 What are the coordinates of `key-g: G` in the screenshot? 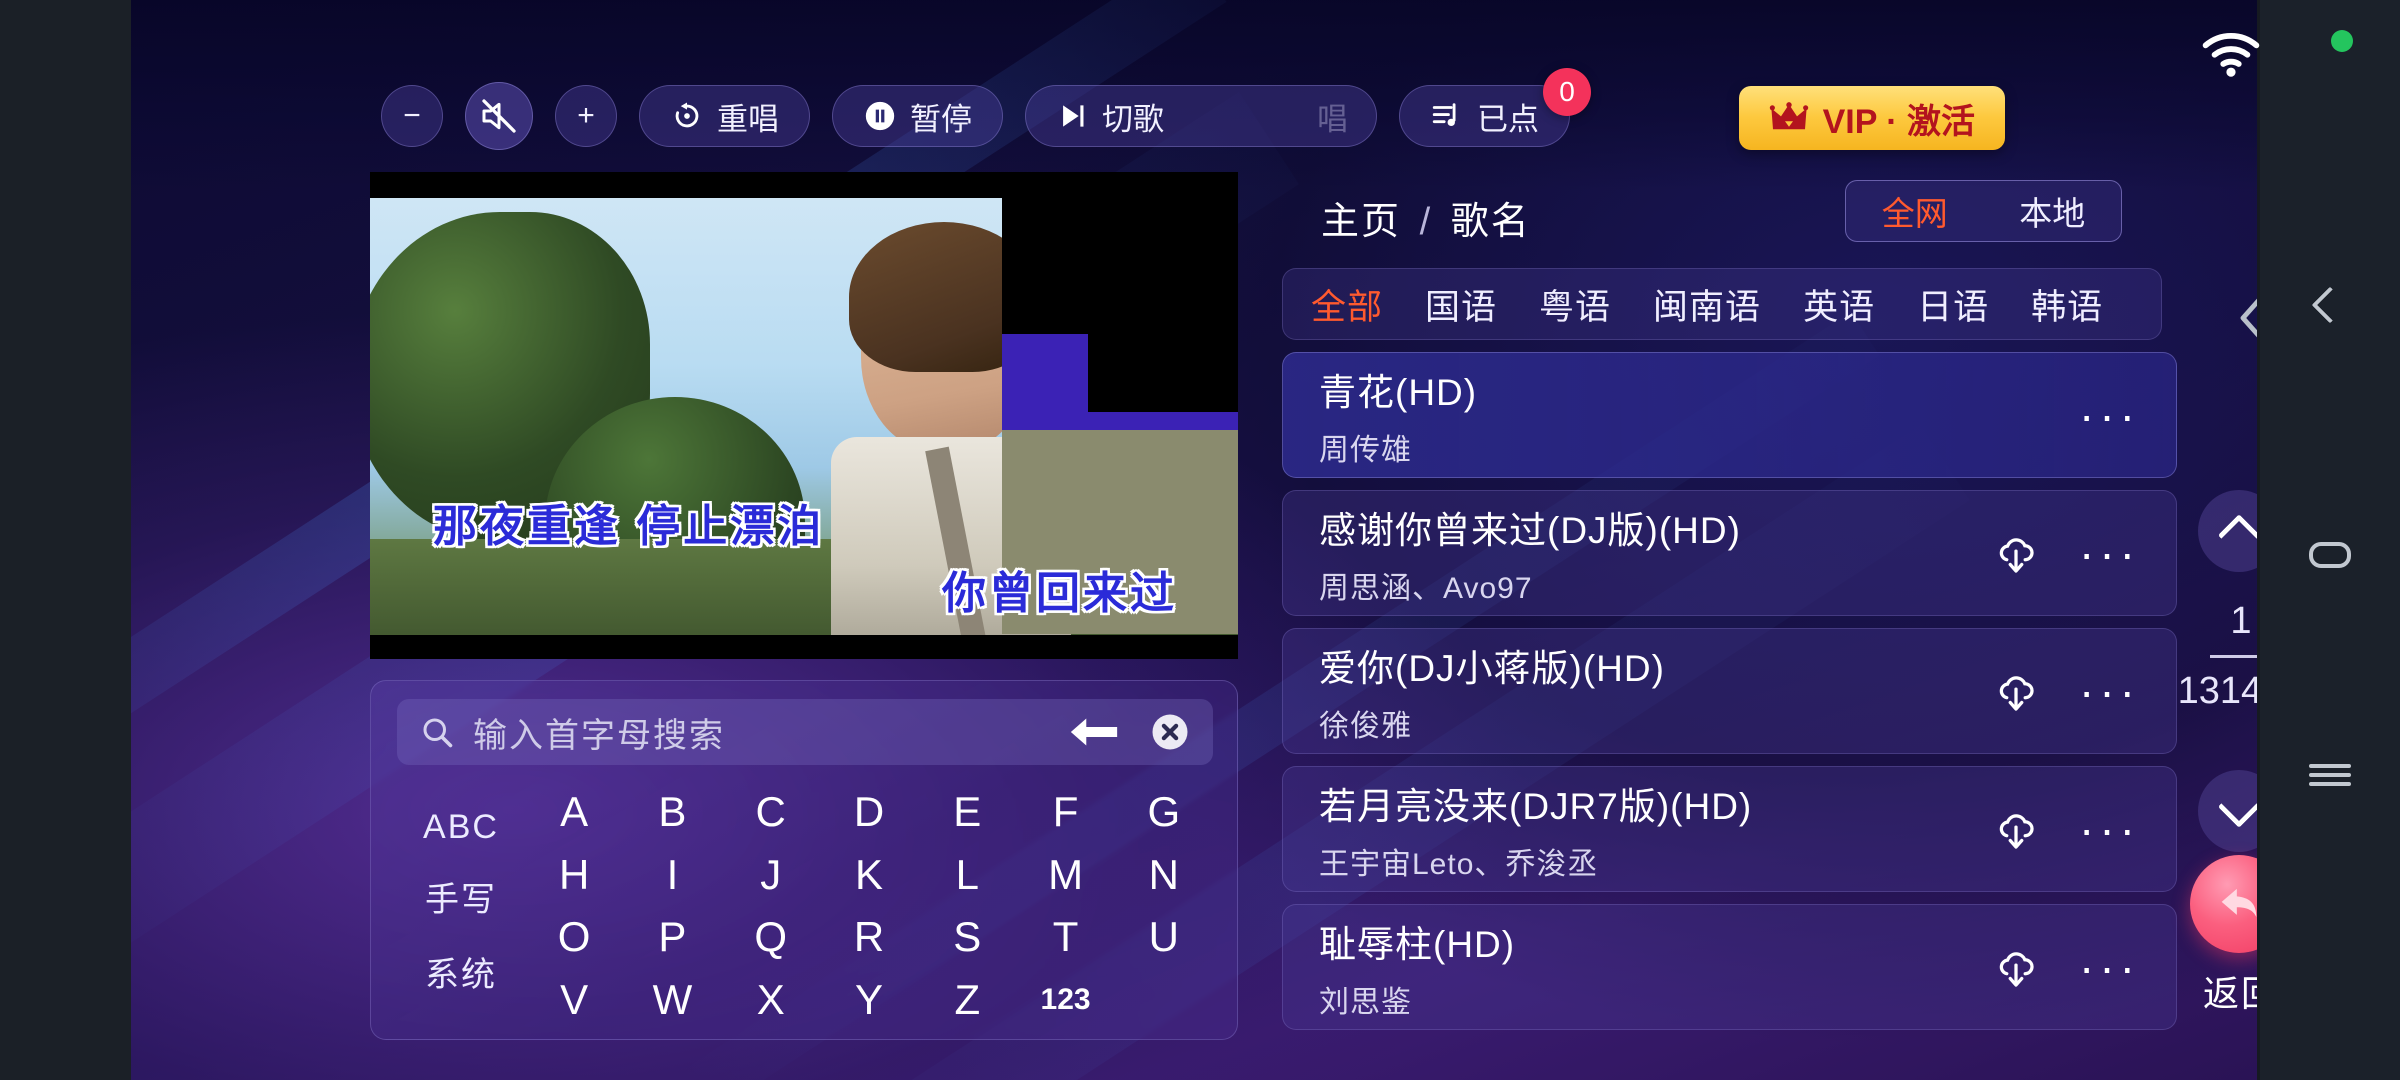 It's located at (1164, 812).